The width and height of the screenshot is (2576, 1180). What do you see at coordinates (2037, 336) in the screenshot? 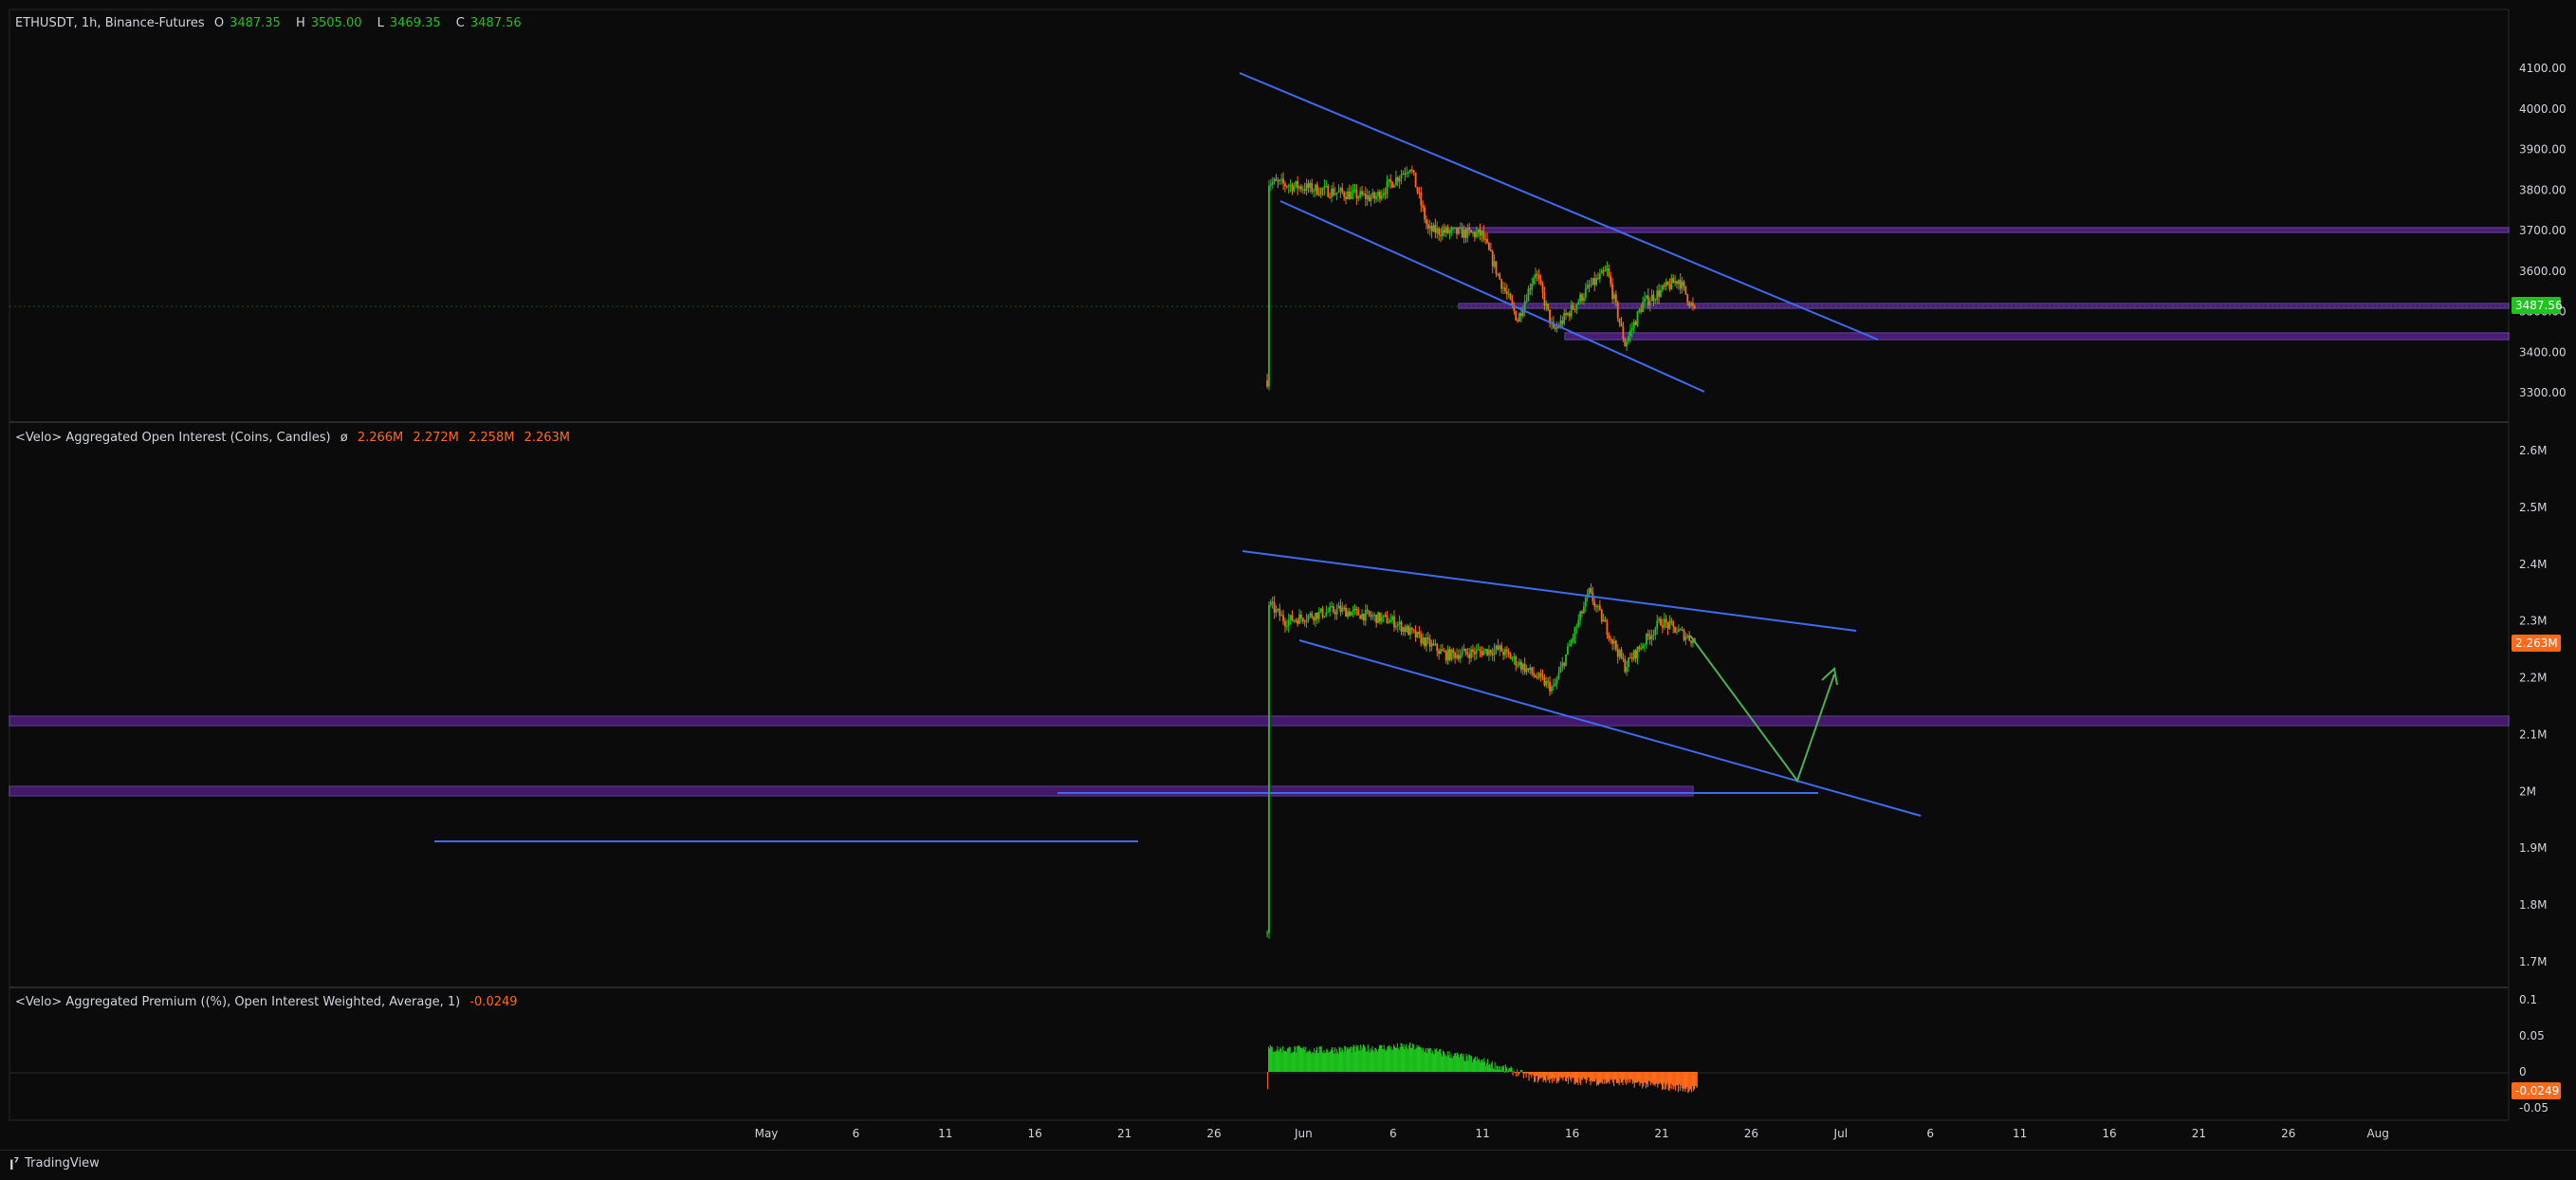
I see `support-zone` at bounding box center [2037, 336].